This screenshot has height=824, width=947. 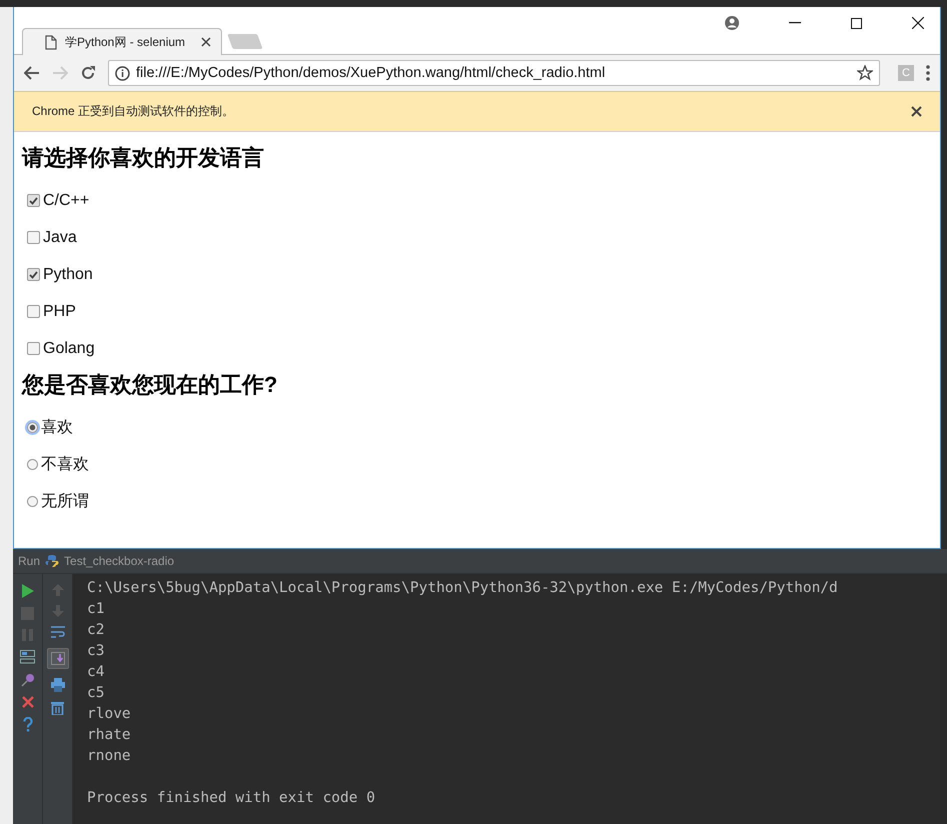 I want to click on menu-icon, so click(x=928, y=73).